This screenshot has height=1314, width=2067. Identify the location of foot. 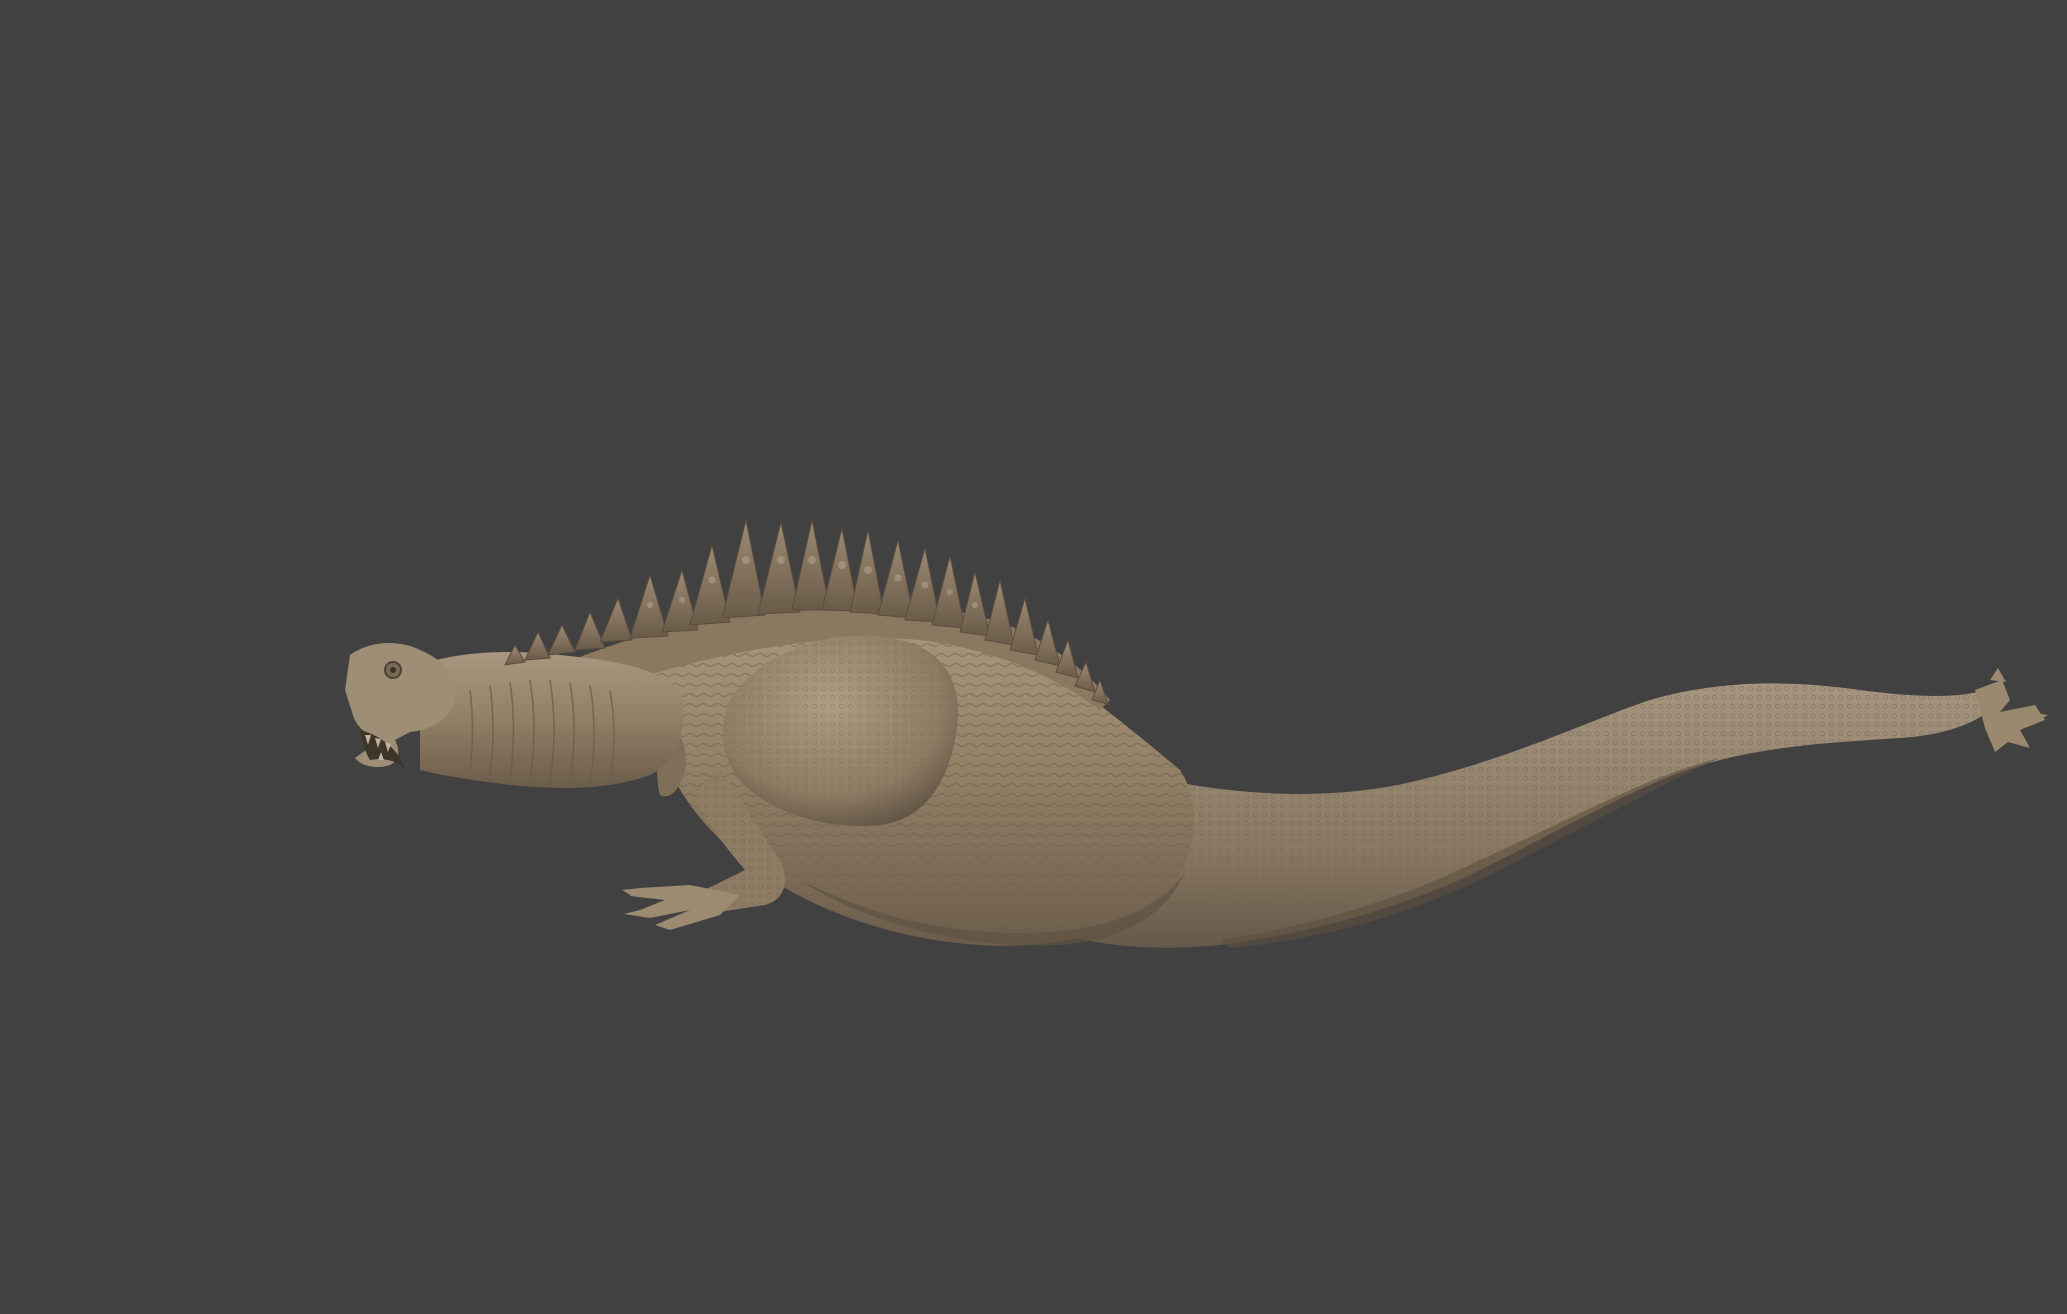
(681, 907).